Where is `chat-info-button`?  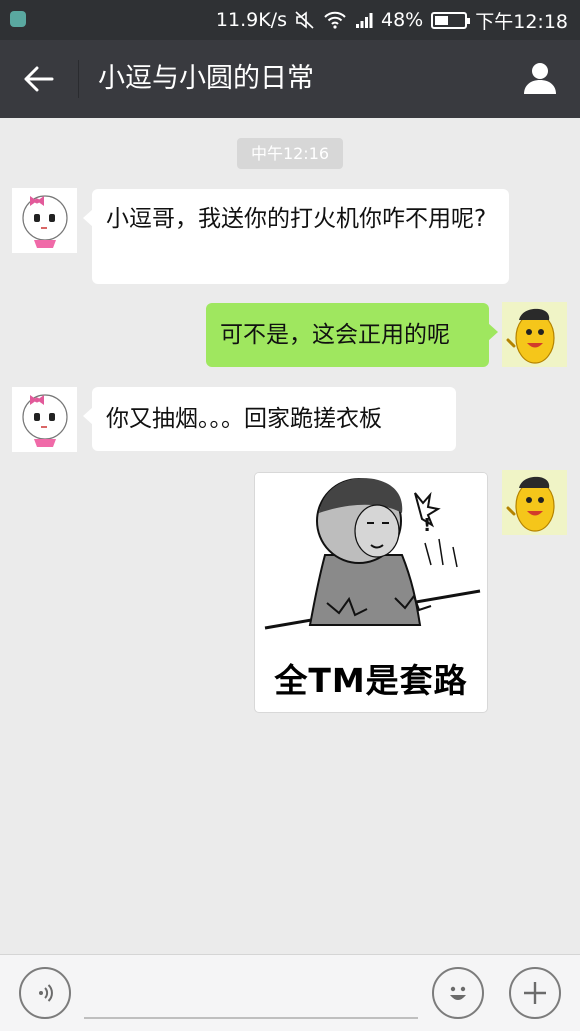
chat-info-button is located at coordinates (540, 78).